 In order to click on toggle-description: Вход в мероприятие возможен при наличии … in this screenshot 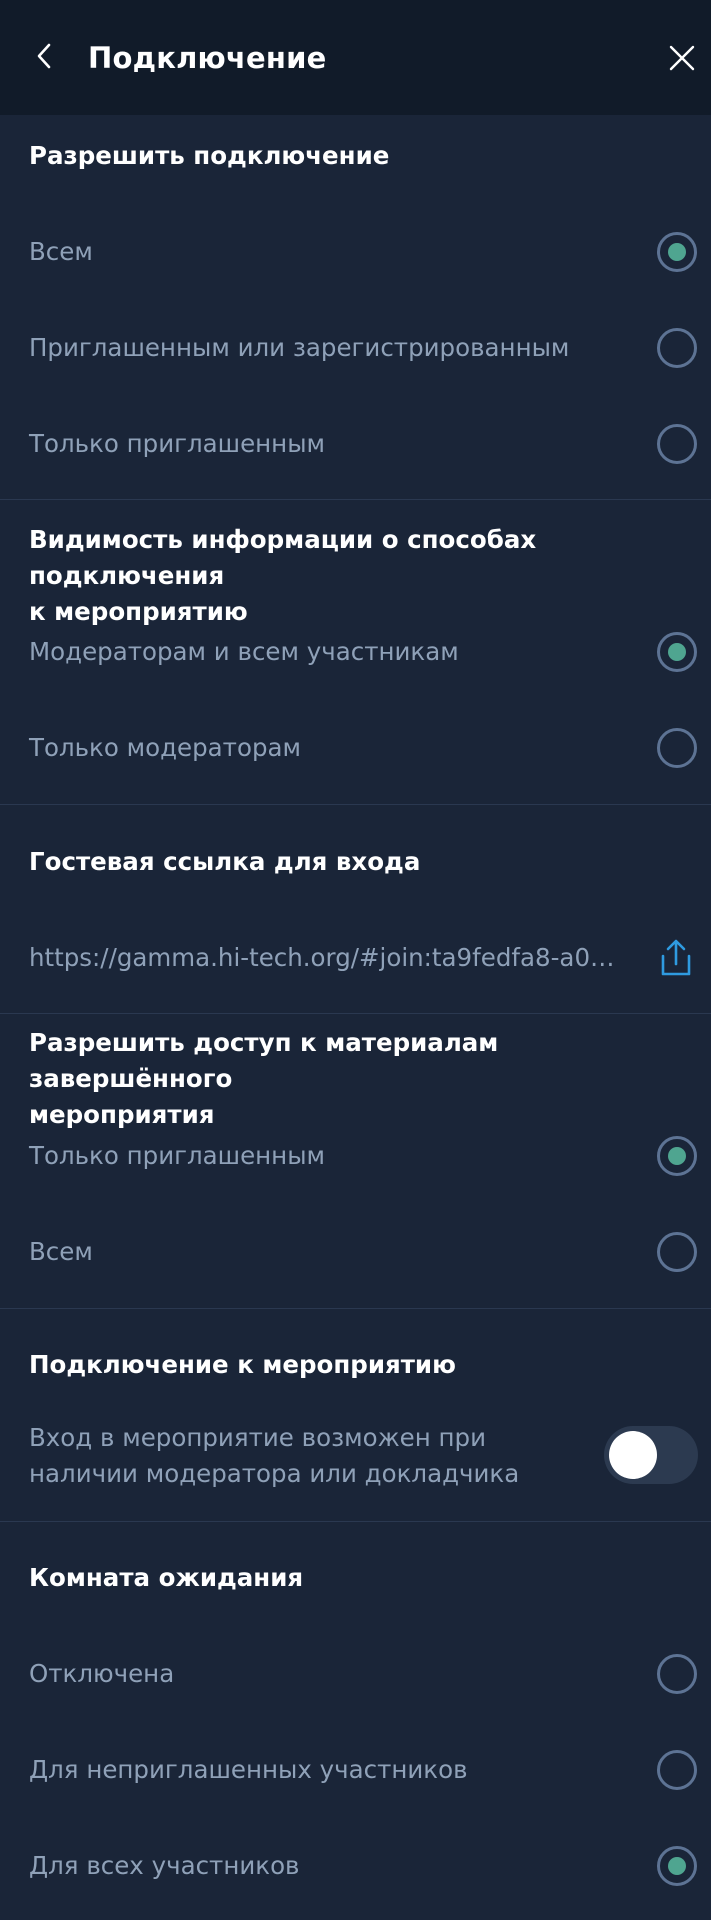, I will do `click(309, 1456)`.